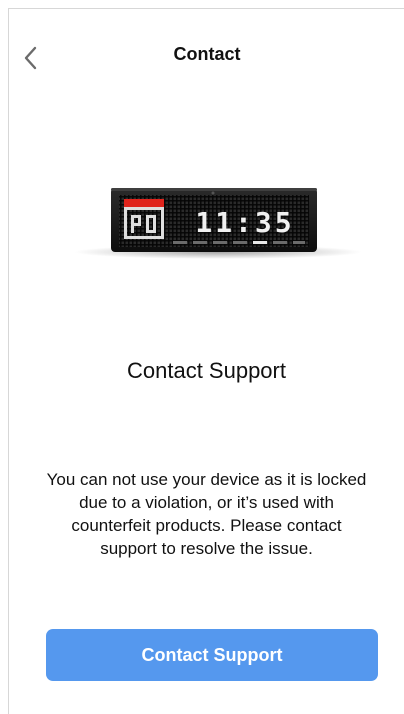  I want to click on device-time: 11:35, so click(244, 222).